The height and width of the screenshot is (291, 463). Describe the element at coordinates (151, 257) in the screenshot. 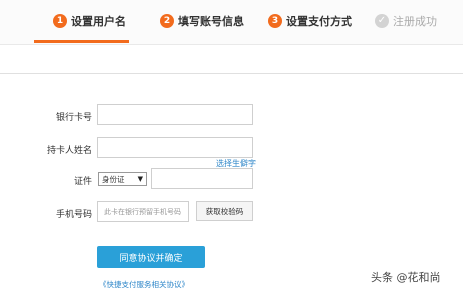

I see `agree-submit-button: 同意协议并确定` at that location.